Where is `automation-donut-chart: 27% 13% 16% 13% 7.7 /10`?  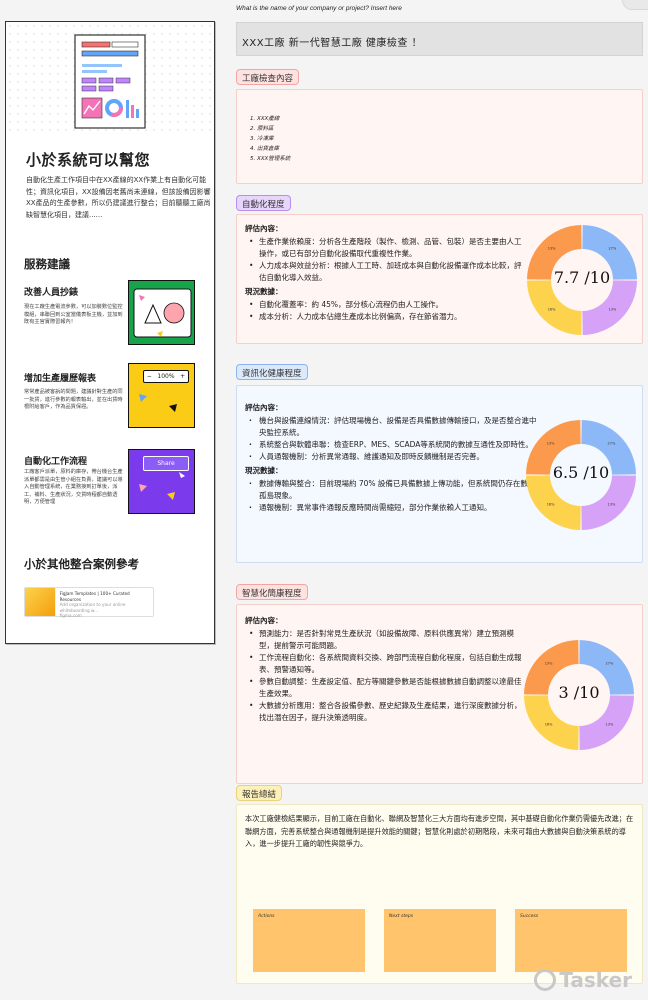
automation-donut-chart: 27% 13% 16% 13% 7.7 /10 is located at coordinates (582, 280).